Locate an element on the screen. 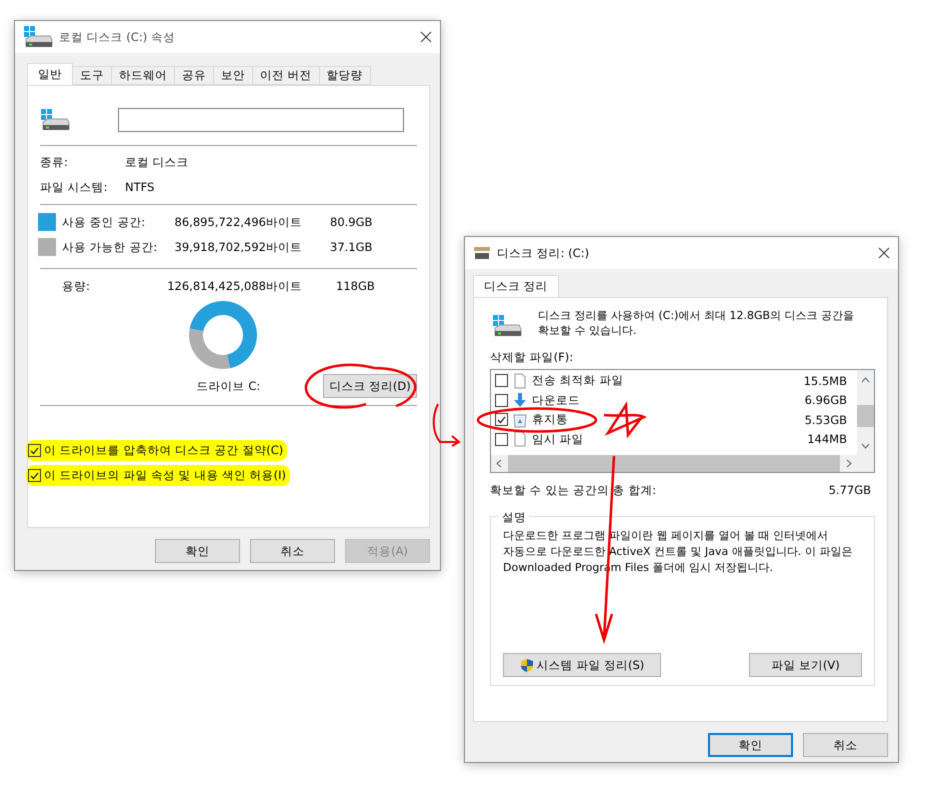 This screenshot has height=787, width=935. total-value: 5.77GB is located at coordinates (849, 490).